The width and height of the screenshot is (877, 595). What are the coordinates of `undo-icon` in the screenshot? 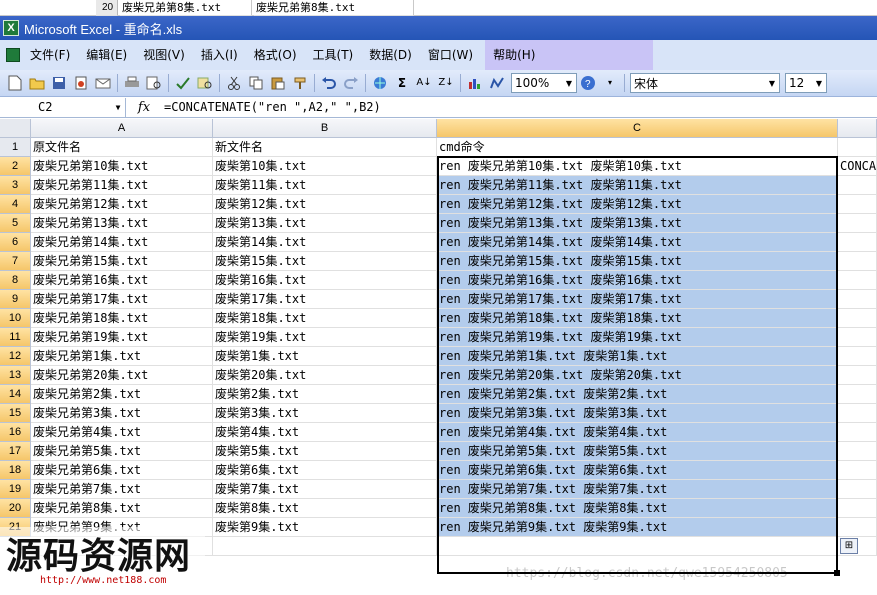 It's located at (329, 83).